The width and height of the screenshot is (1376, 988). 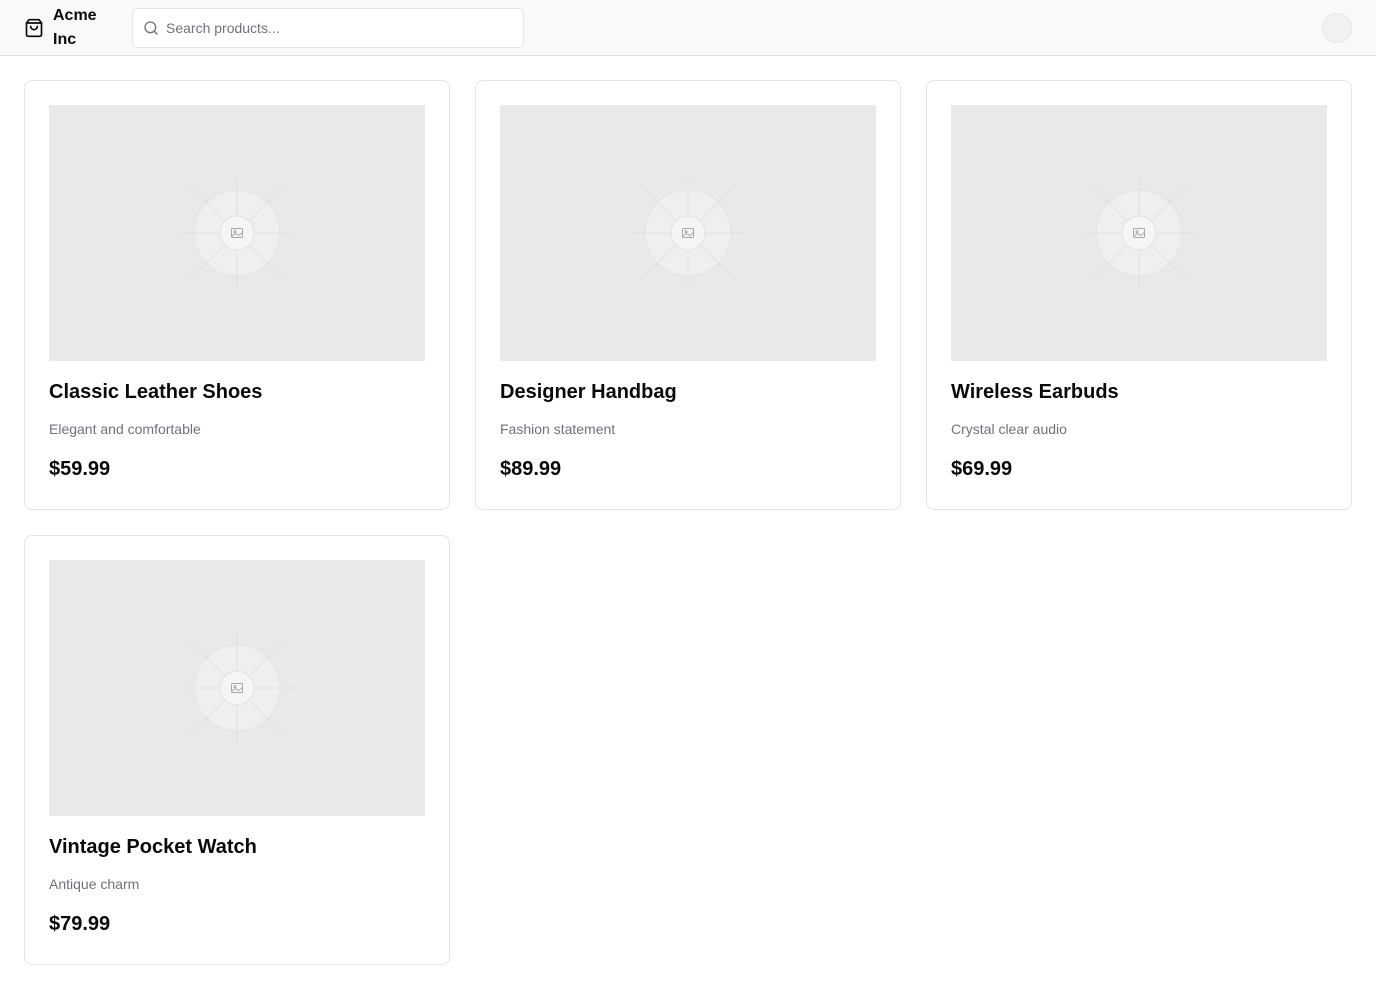 What do you see at coordinates (336, 28) in the screenshot?
I see `search-input` at bounding box center [336, 28].